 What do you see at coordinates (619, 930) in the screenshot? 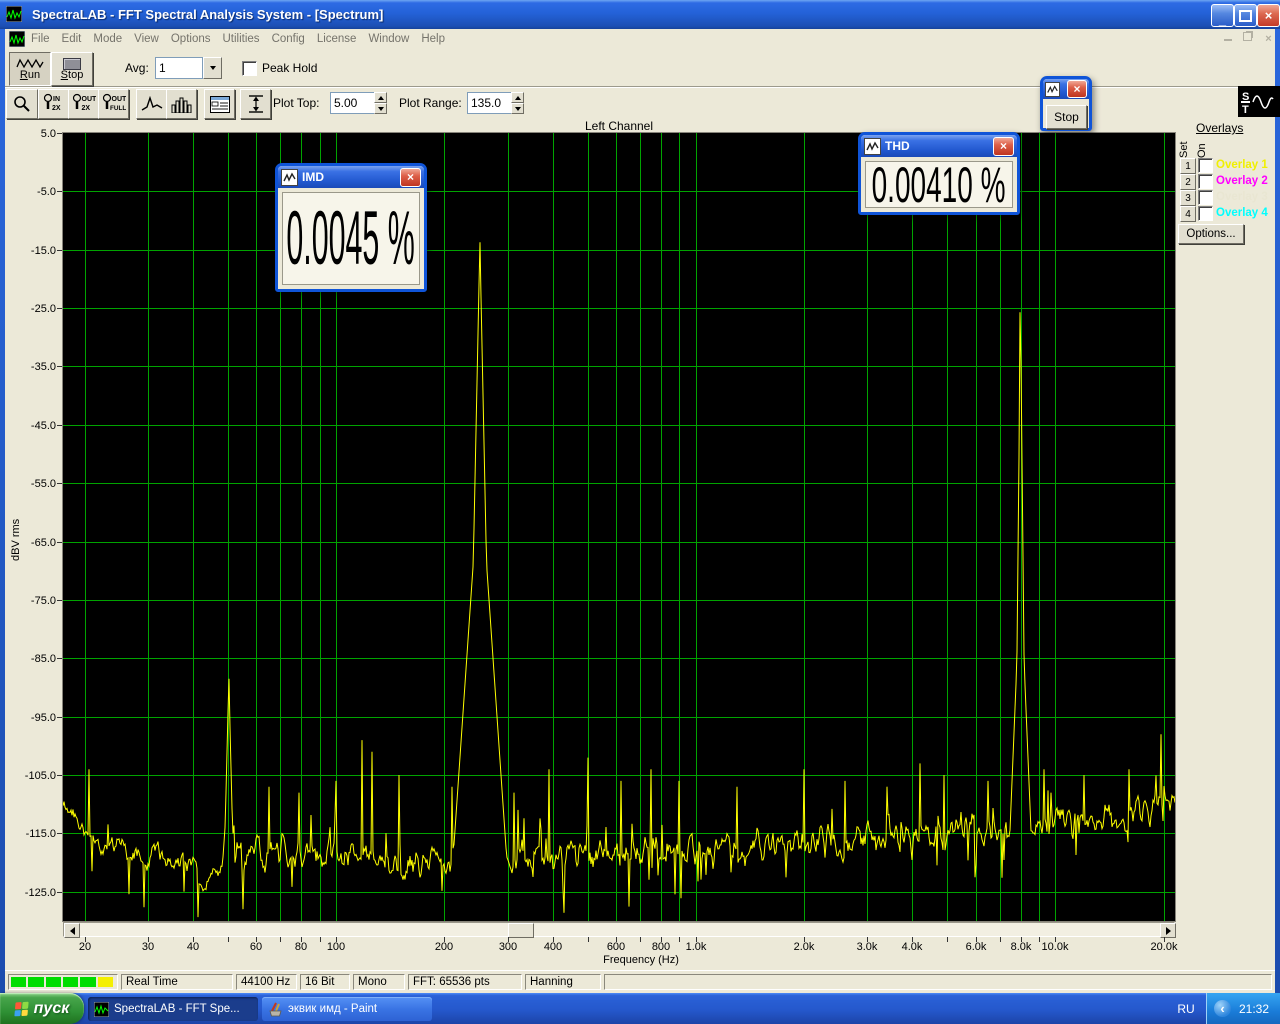
I see `plot-hscrollbar` at bounding box center [619, 930].